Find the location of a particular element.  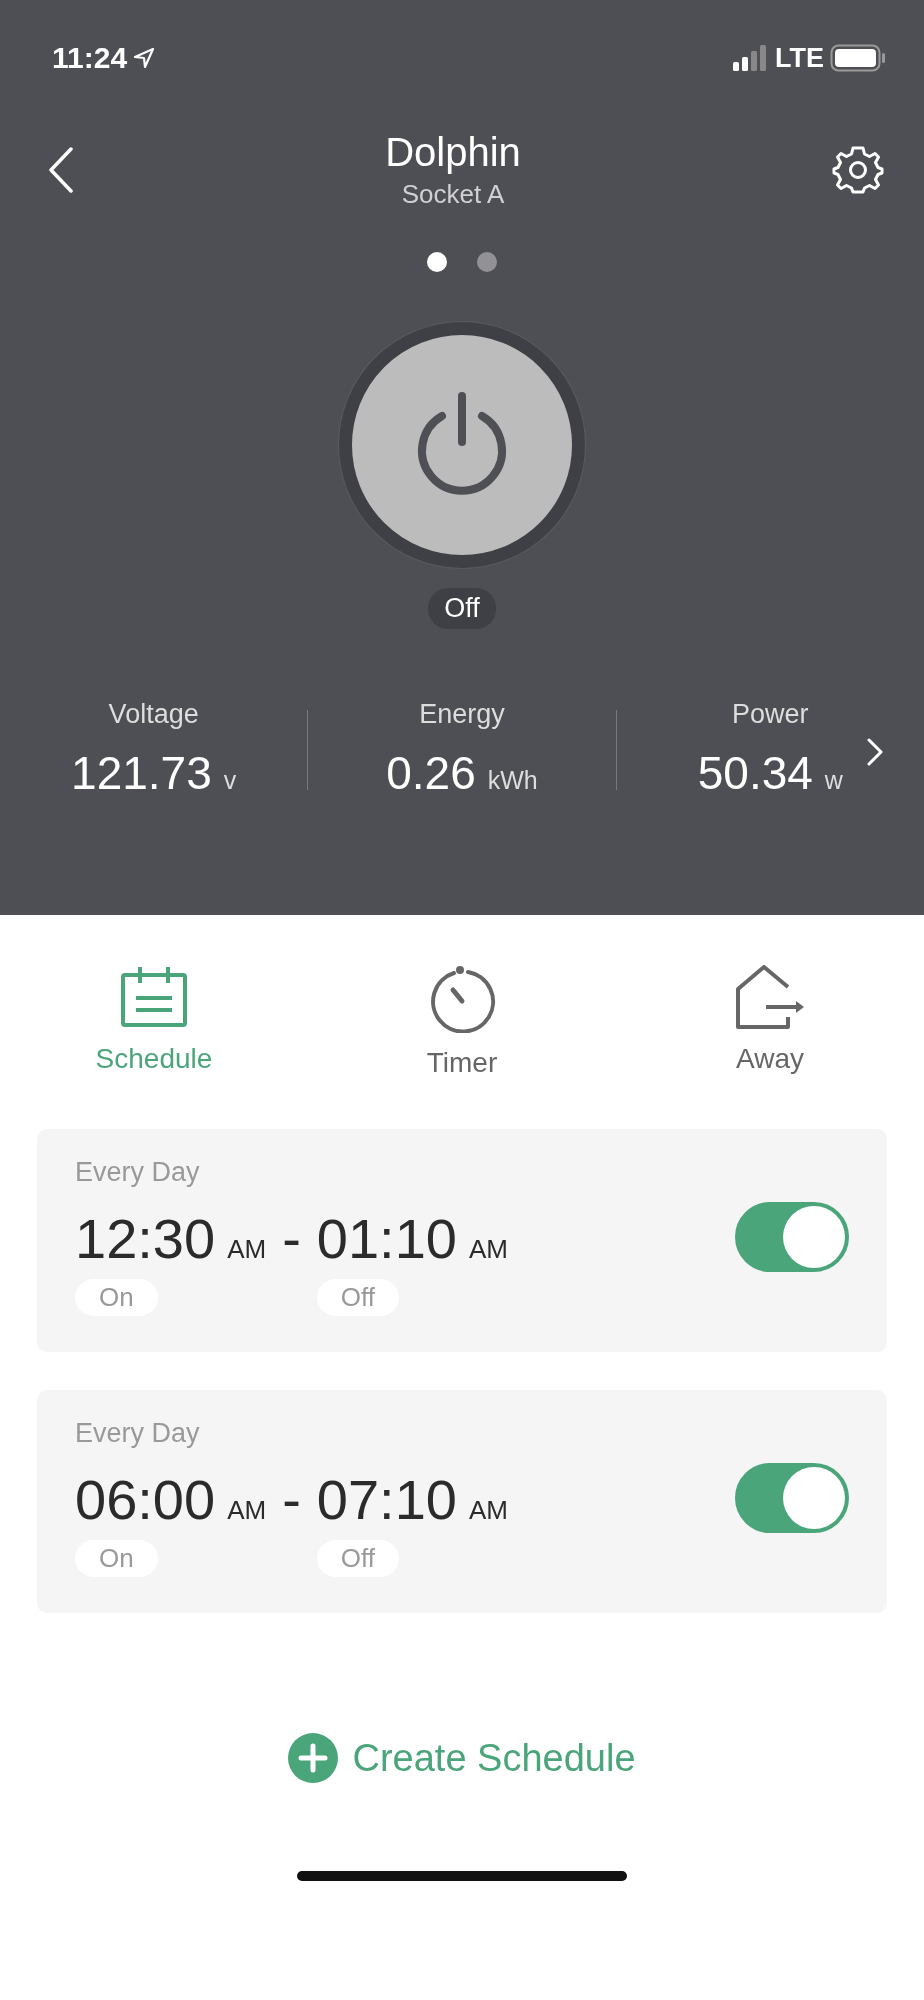

schedule-card: Every Day 06:00 AM On - 07:10 AM Off is located at coordinates (462, 1501).